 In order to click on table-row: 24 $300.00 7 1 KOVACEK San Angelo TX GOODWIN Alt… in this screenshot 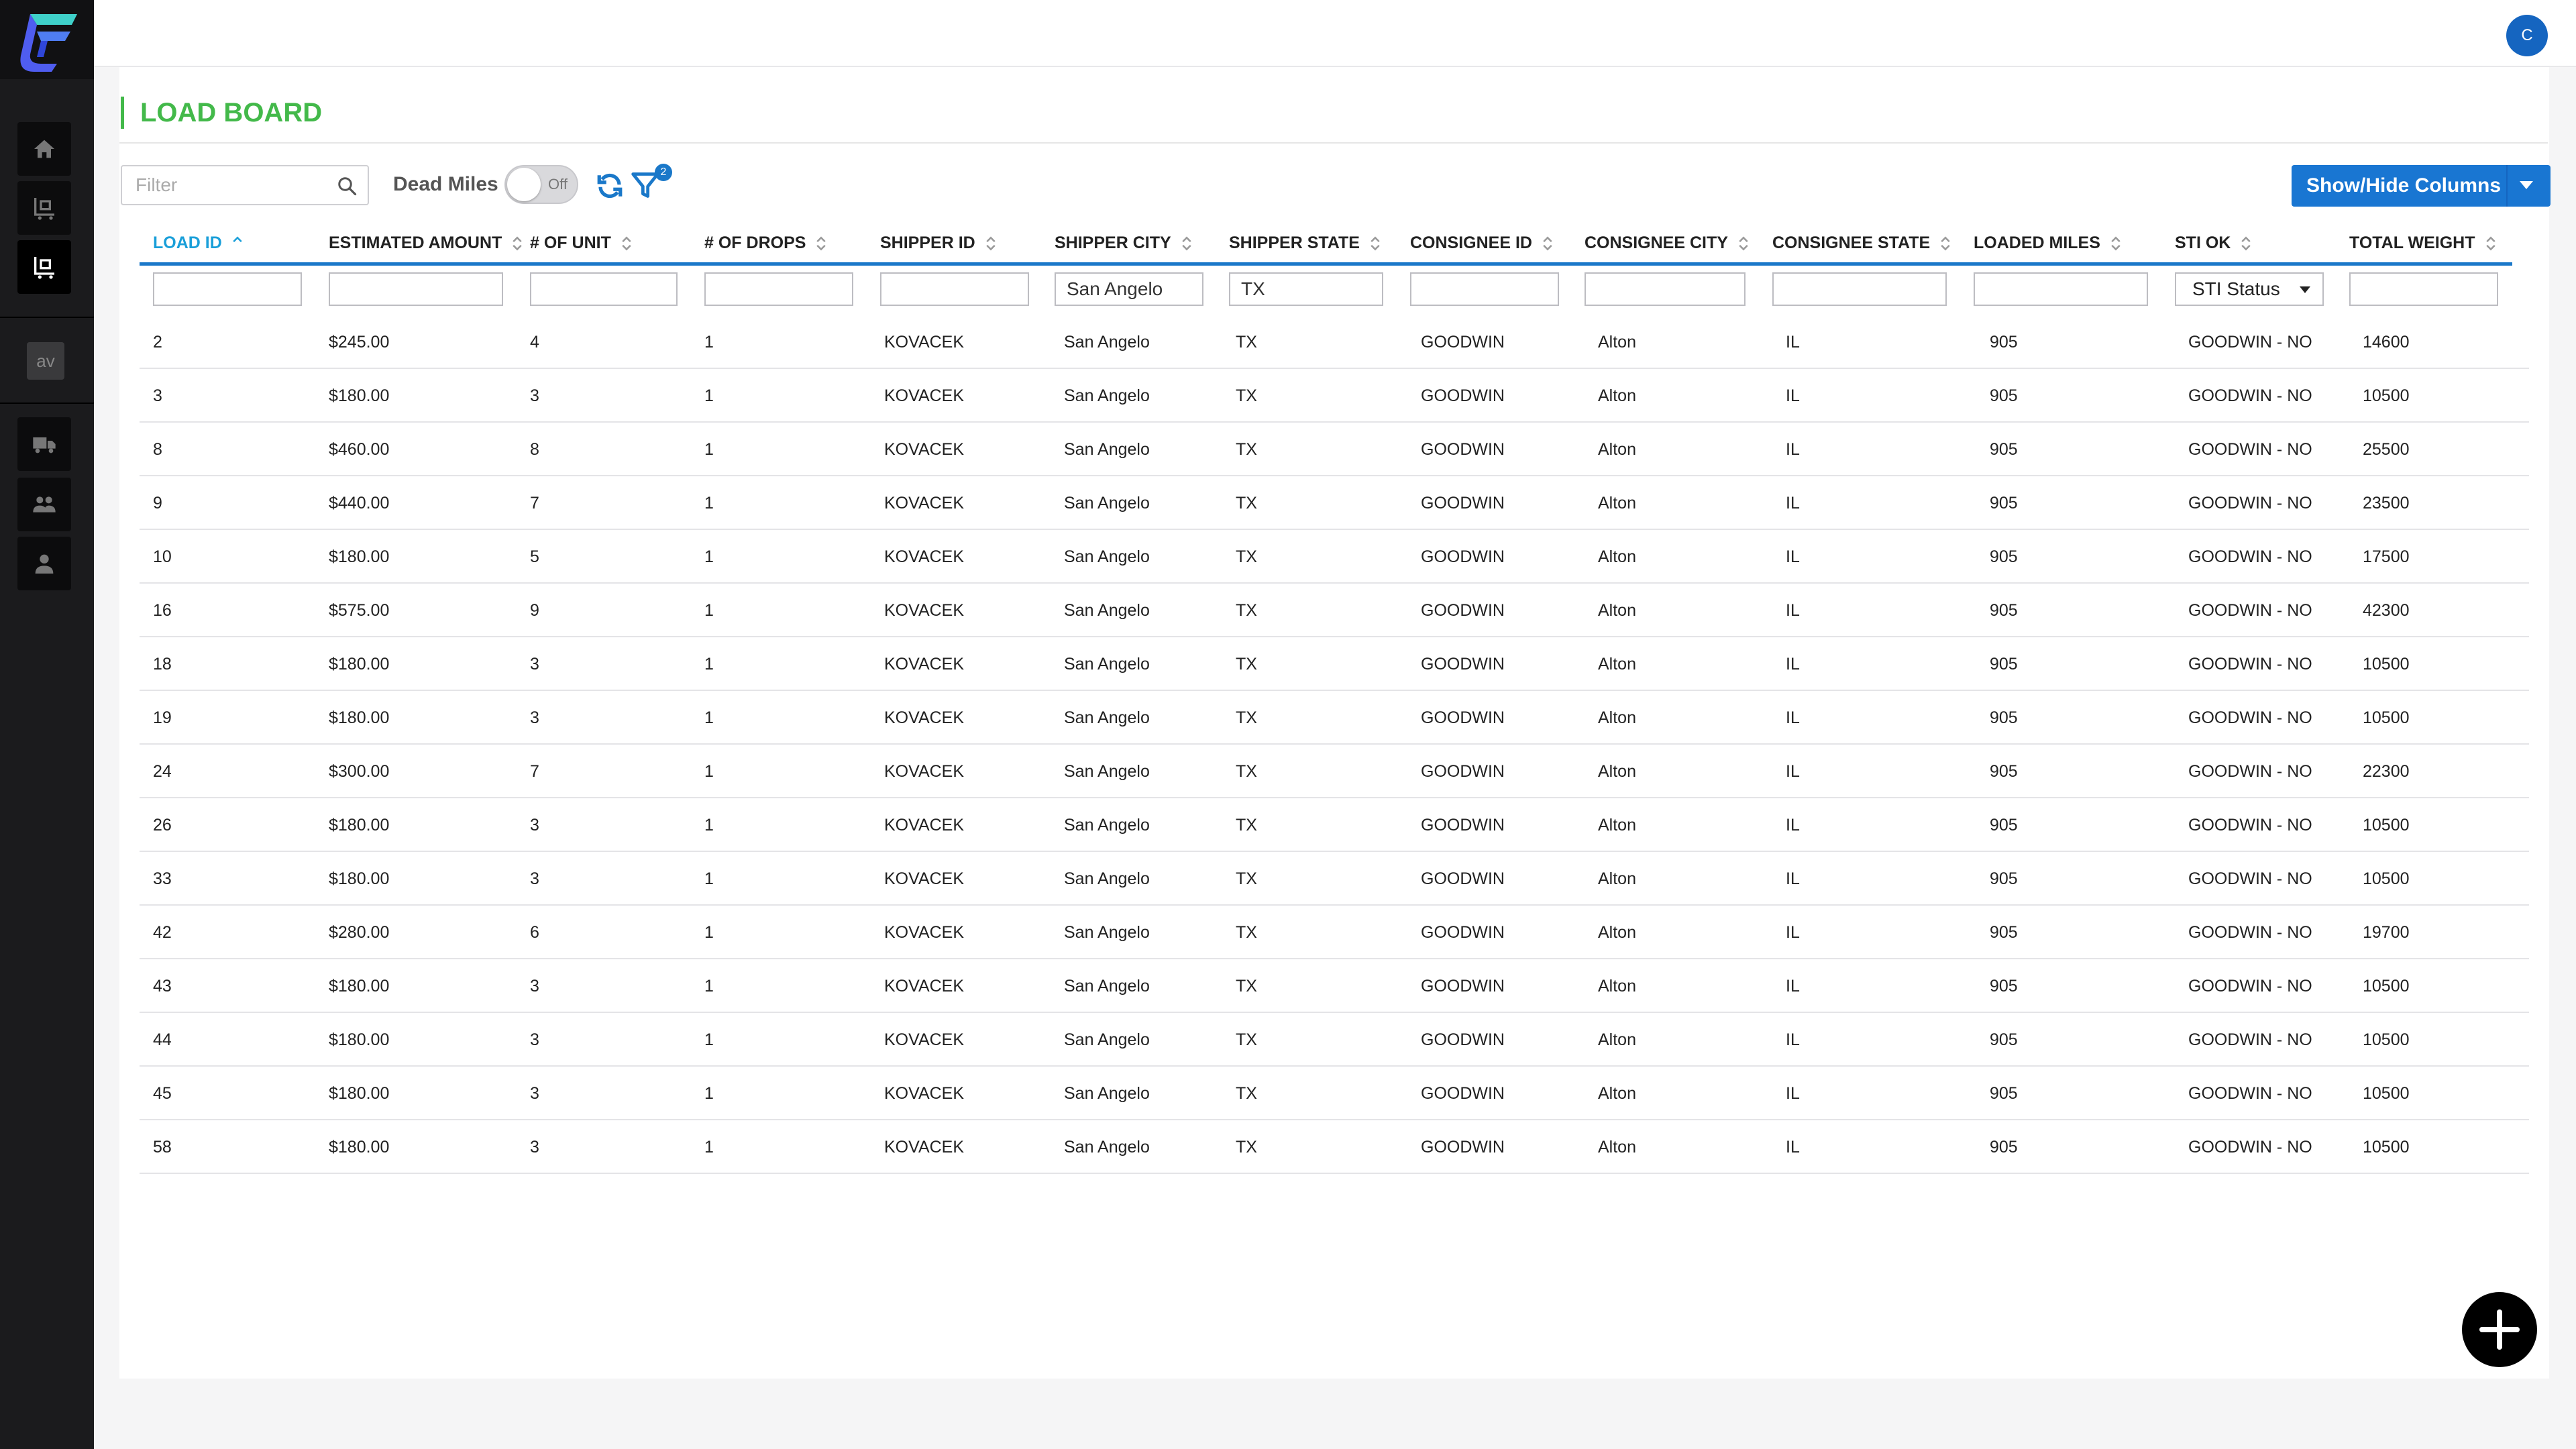, I will do `click(1334, 771)`.